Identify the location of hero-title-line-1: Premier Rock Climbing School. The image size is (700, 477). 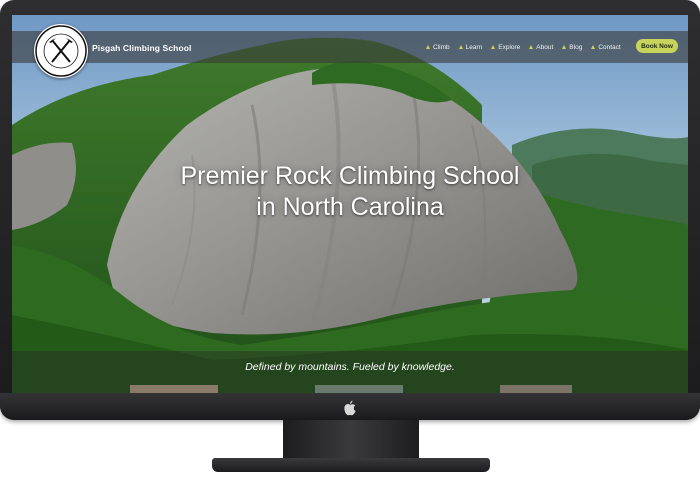
(350, 176).